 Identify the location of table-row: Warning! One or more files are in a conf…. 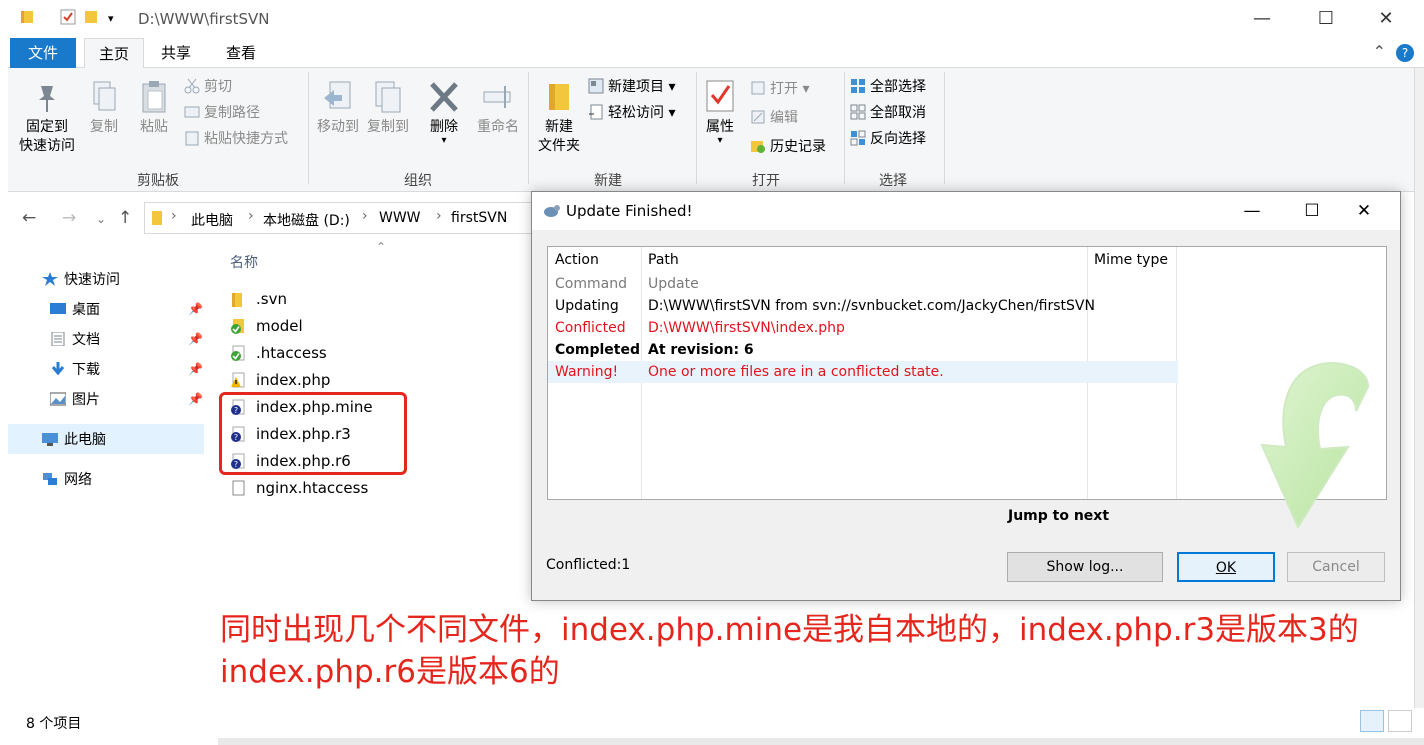
(863, 372).